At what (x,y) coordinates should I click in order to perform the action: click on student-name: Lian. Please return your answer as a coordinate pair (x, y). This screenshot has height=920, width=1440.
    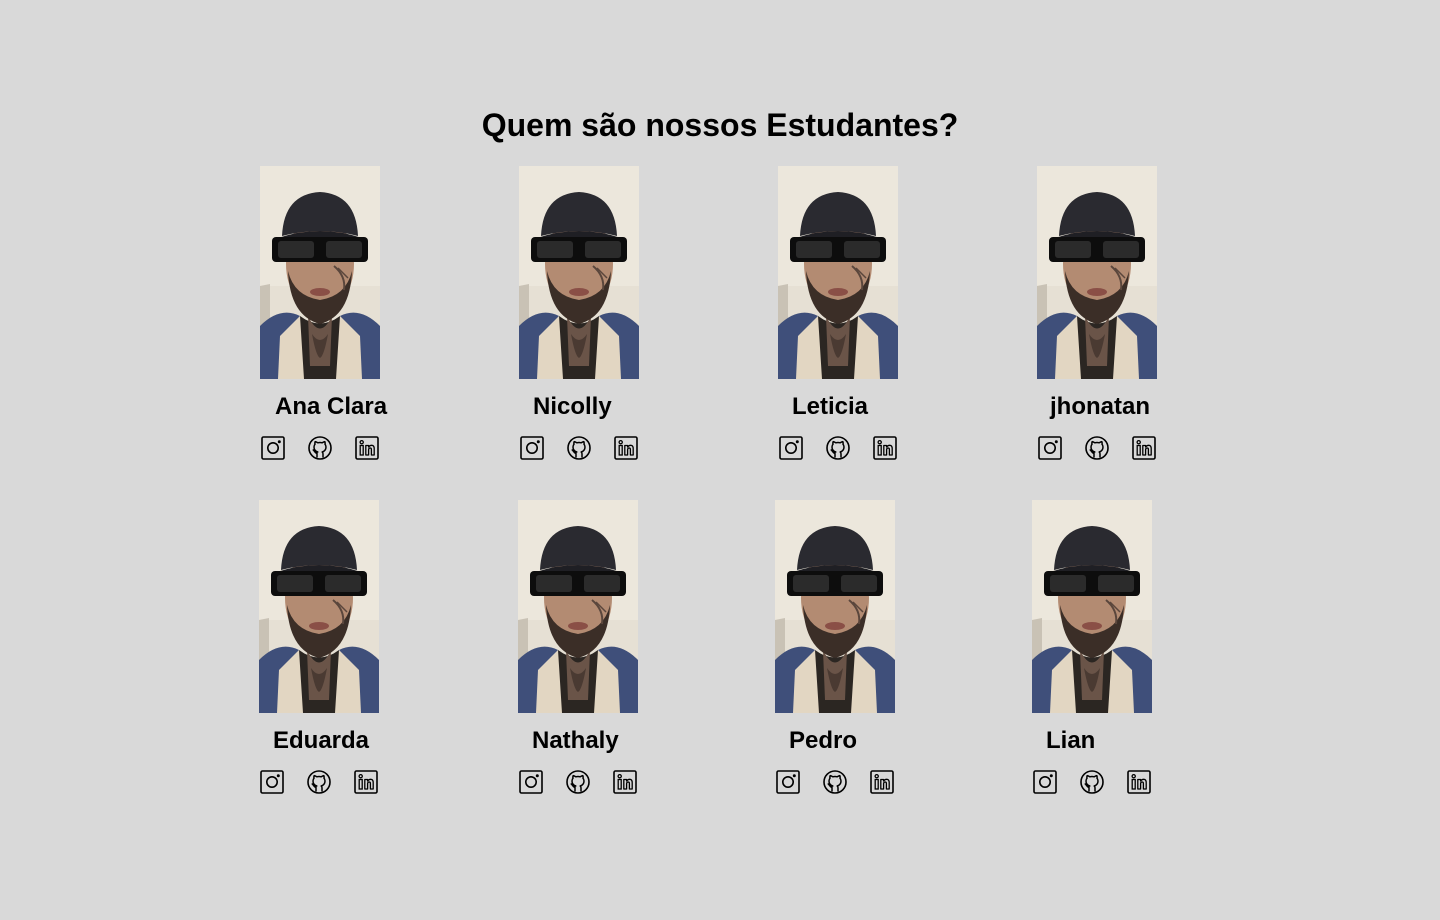
    Looking at the image, I should click on (1071, 740).